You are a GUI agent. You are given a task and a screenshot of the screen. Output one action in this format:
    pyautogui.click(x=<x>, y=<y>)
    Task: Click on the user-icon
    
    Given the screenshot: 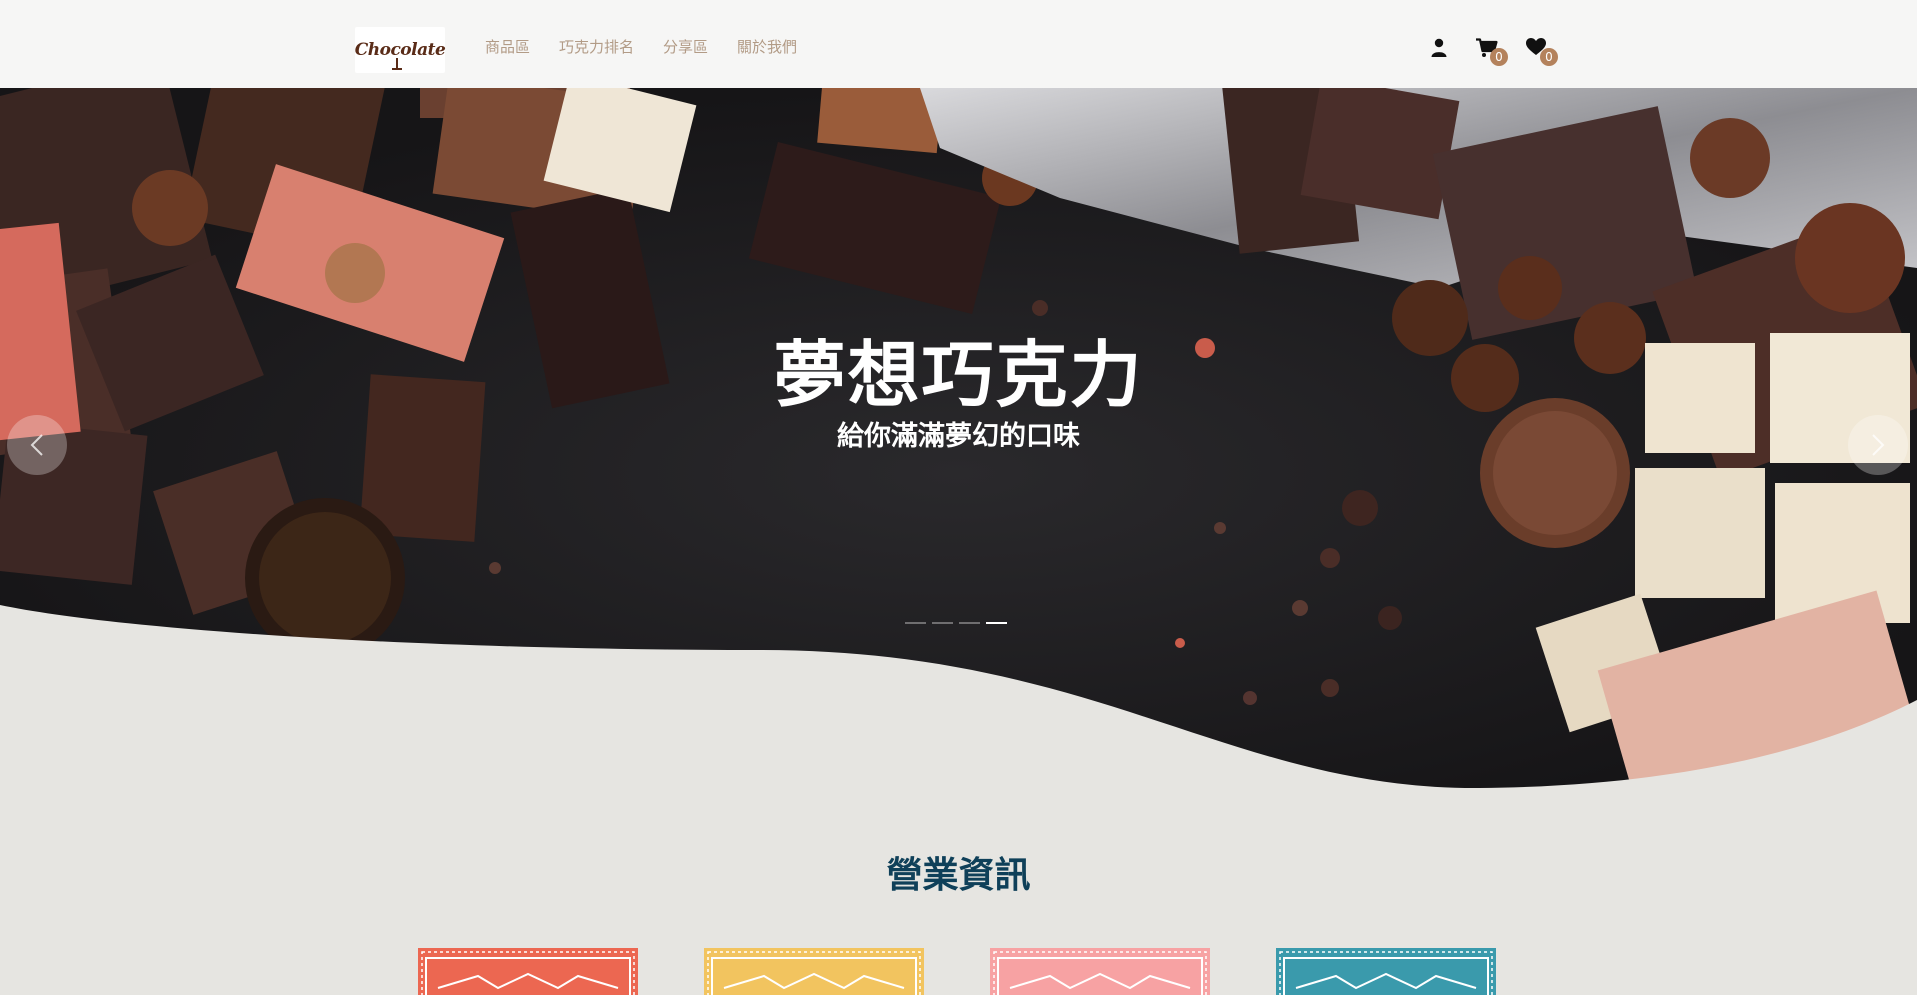 What is the action you would take?
    pyautogui.click(x=1439, y=47)
    